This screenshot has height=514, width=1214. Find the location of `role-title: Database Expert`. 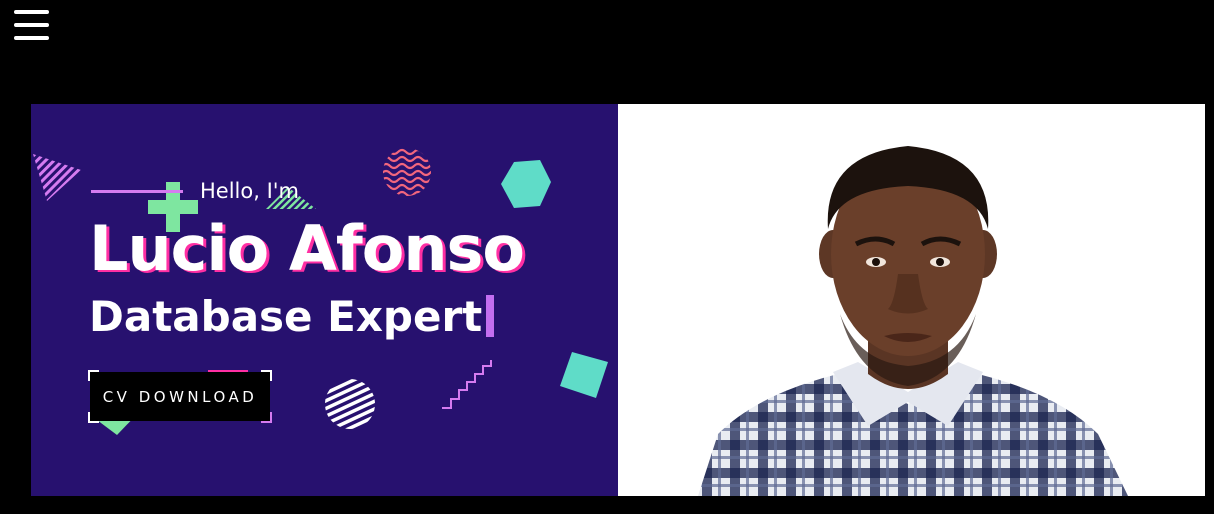

role-title: Database Expert is located at coordinates (292, 316).